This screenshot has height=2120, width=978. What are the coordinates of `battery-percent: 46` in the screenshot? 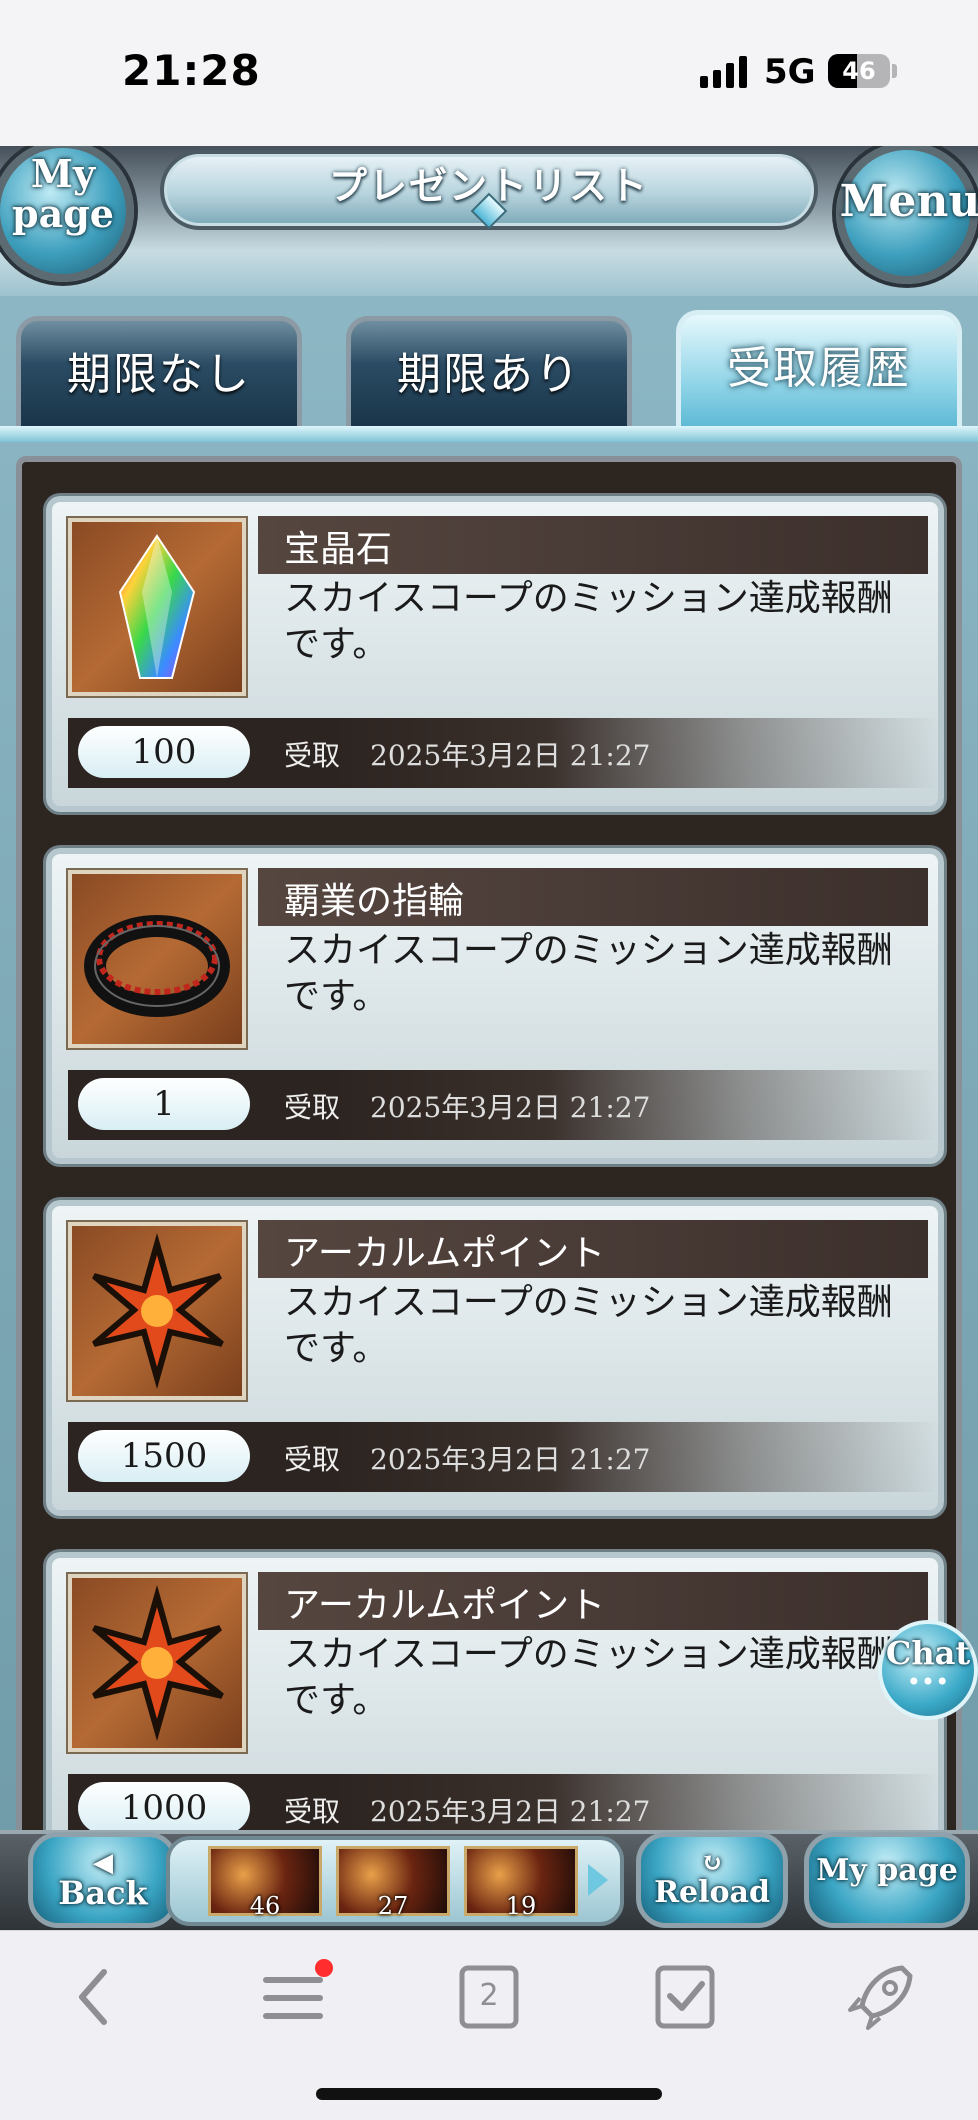 It's located at (859, 71).